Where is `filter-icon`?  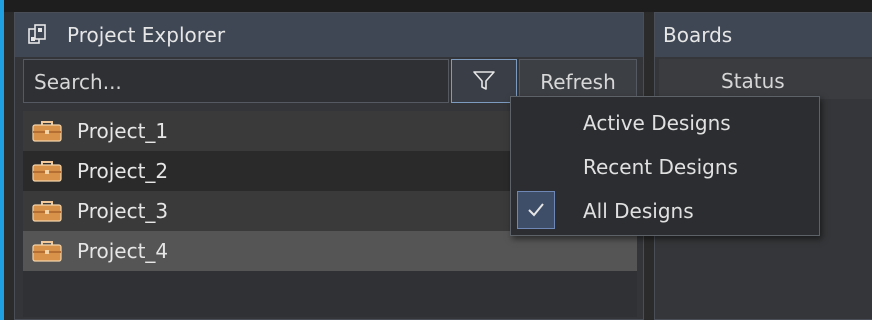 filter-icon is located at coordinates (484, 80).